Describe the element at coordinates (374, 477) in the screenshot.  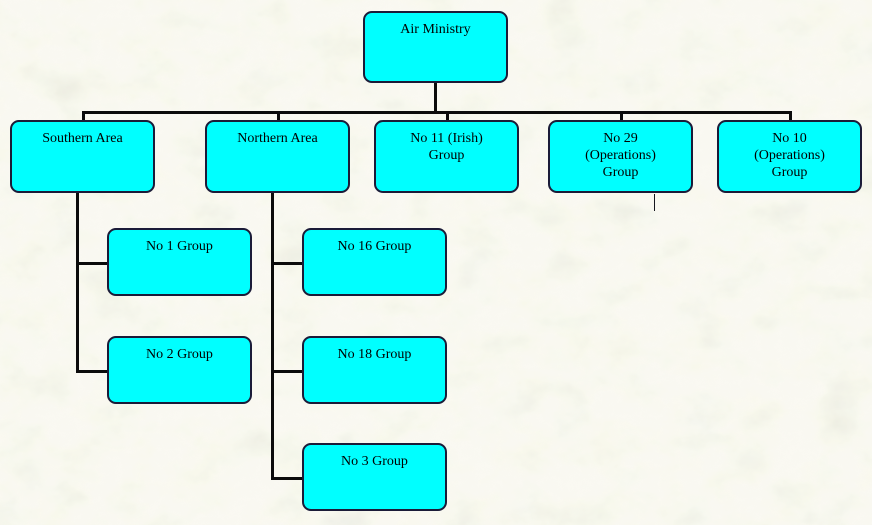
I see `node-no3-group: No 3 Group` at that location.